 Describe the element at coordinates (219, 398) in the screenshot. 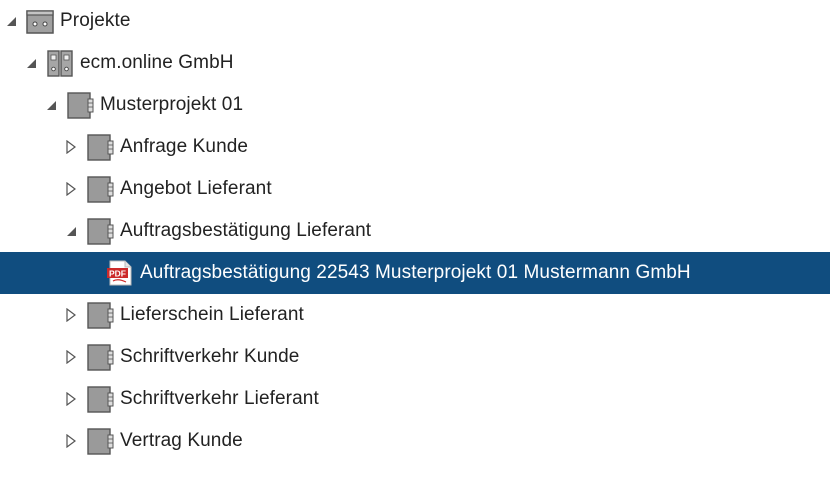

I see `tree-item-label: Schriftverkehr Lieferant` at that location.